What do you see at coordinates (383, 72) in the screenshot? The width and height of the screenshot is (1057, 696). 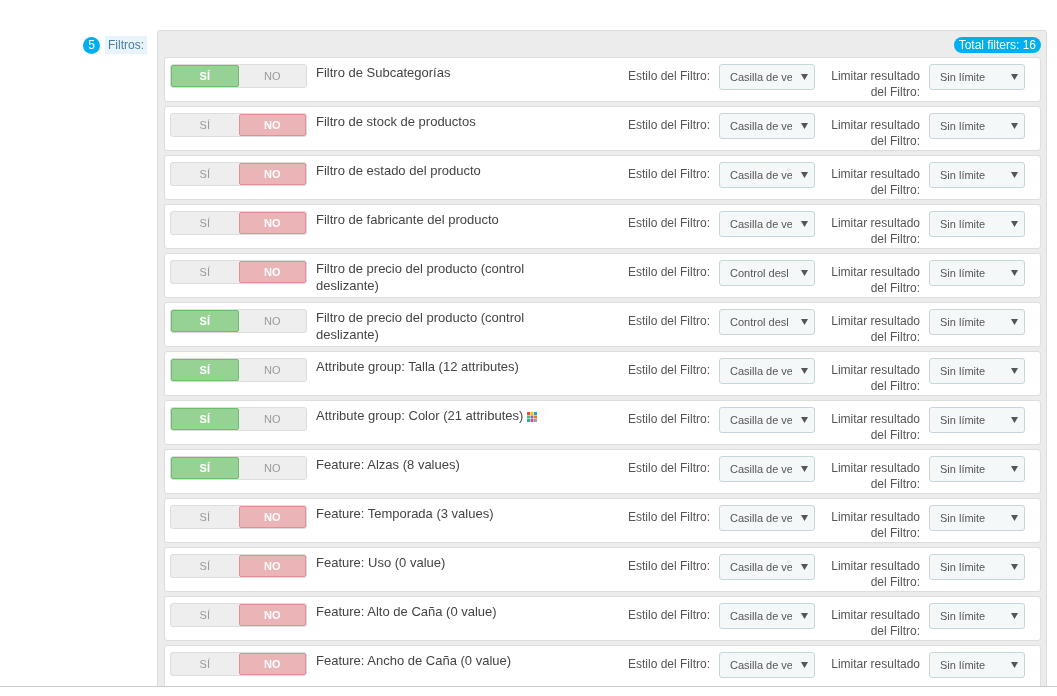 I see `filter-name: Filtro de Subcategorías` at bounding box center [383, 72].